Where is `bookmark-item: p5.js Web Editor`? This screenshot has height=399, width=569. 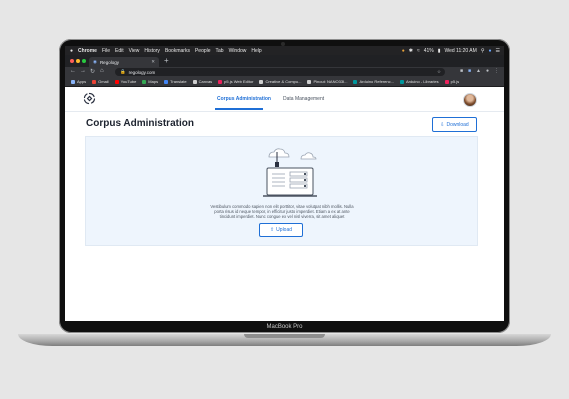
bookmark-item: p5.js Web Editor is located at coordinates (235, 81).